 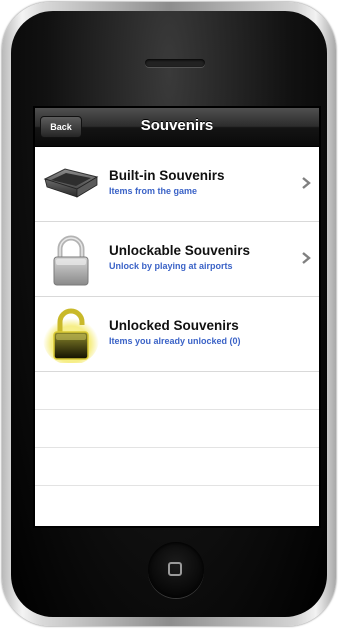 I want to click on earpiece-speaker, so click(x=175, y=63).